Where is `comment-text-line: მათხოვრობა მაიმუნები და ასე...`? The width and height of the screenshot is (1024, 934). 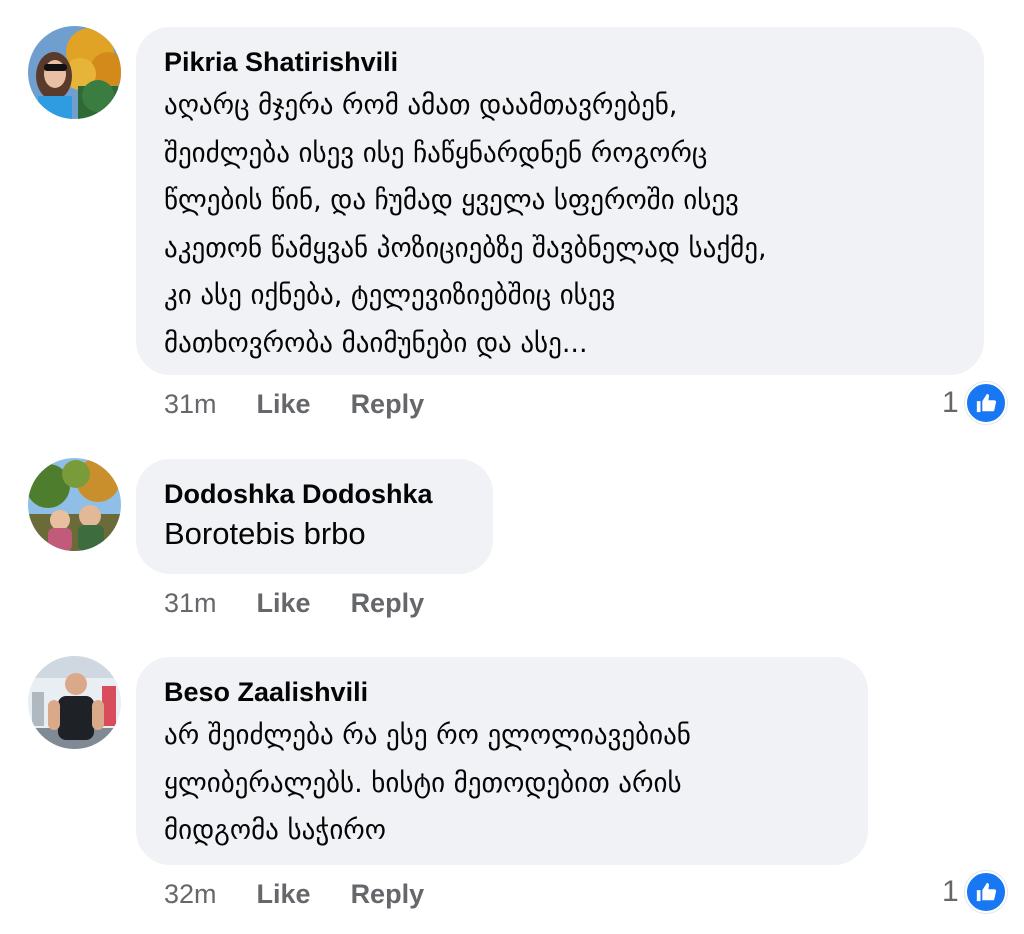 comment-text-line: მათხოვრობა მაიმუნები და ასე... is located at coordinates (376, 343).